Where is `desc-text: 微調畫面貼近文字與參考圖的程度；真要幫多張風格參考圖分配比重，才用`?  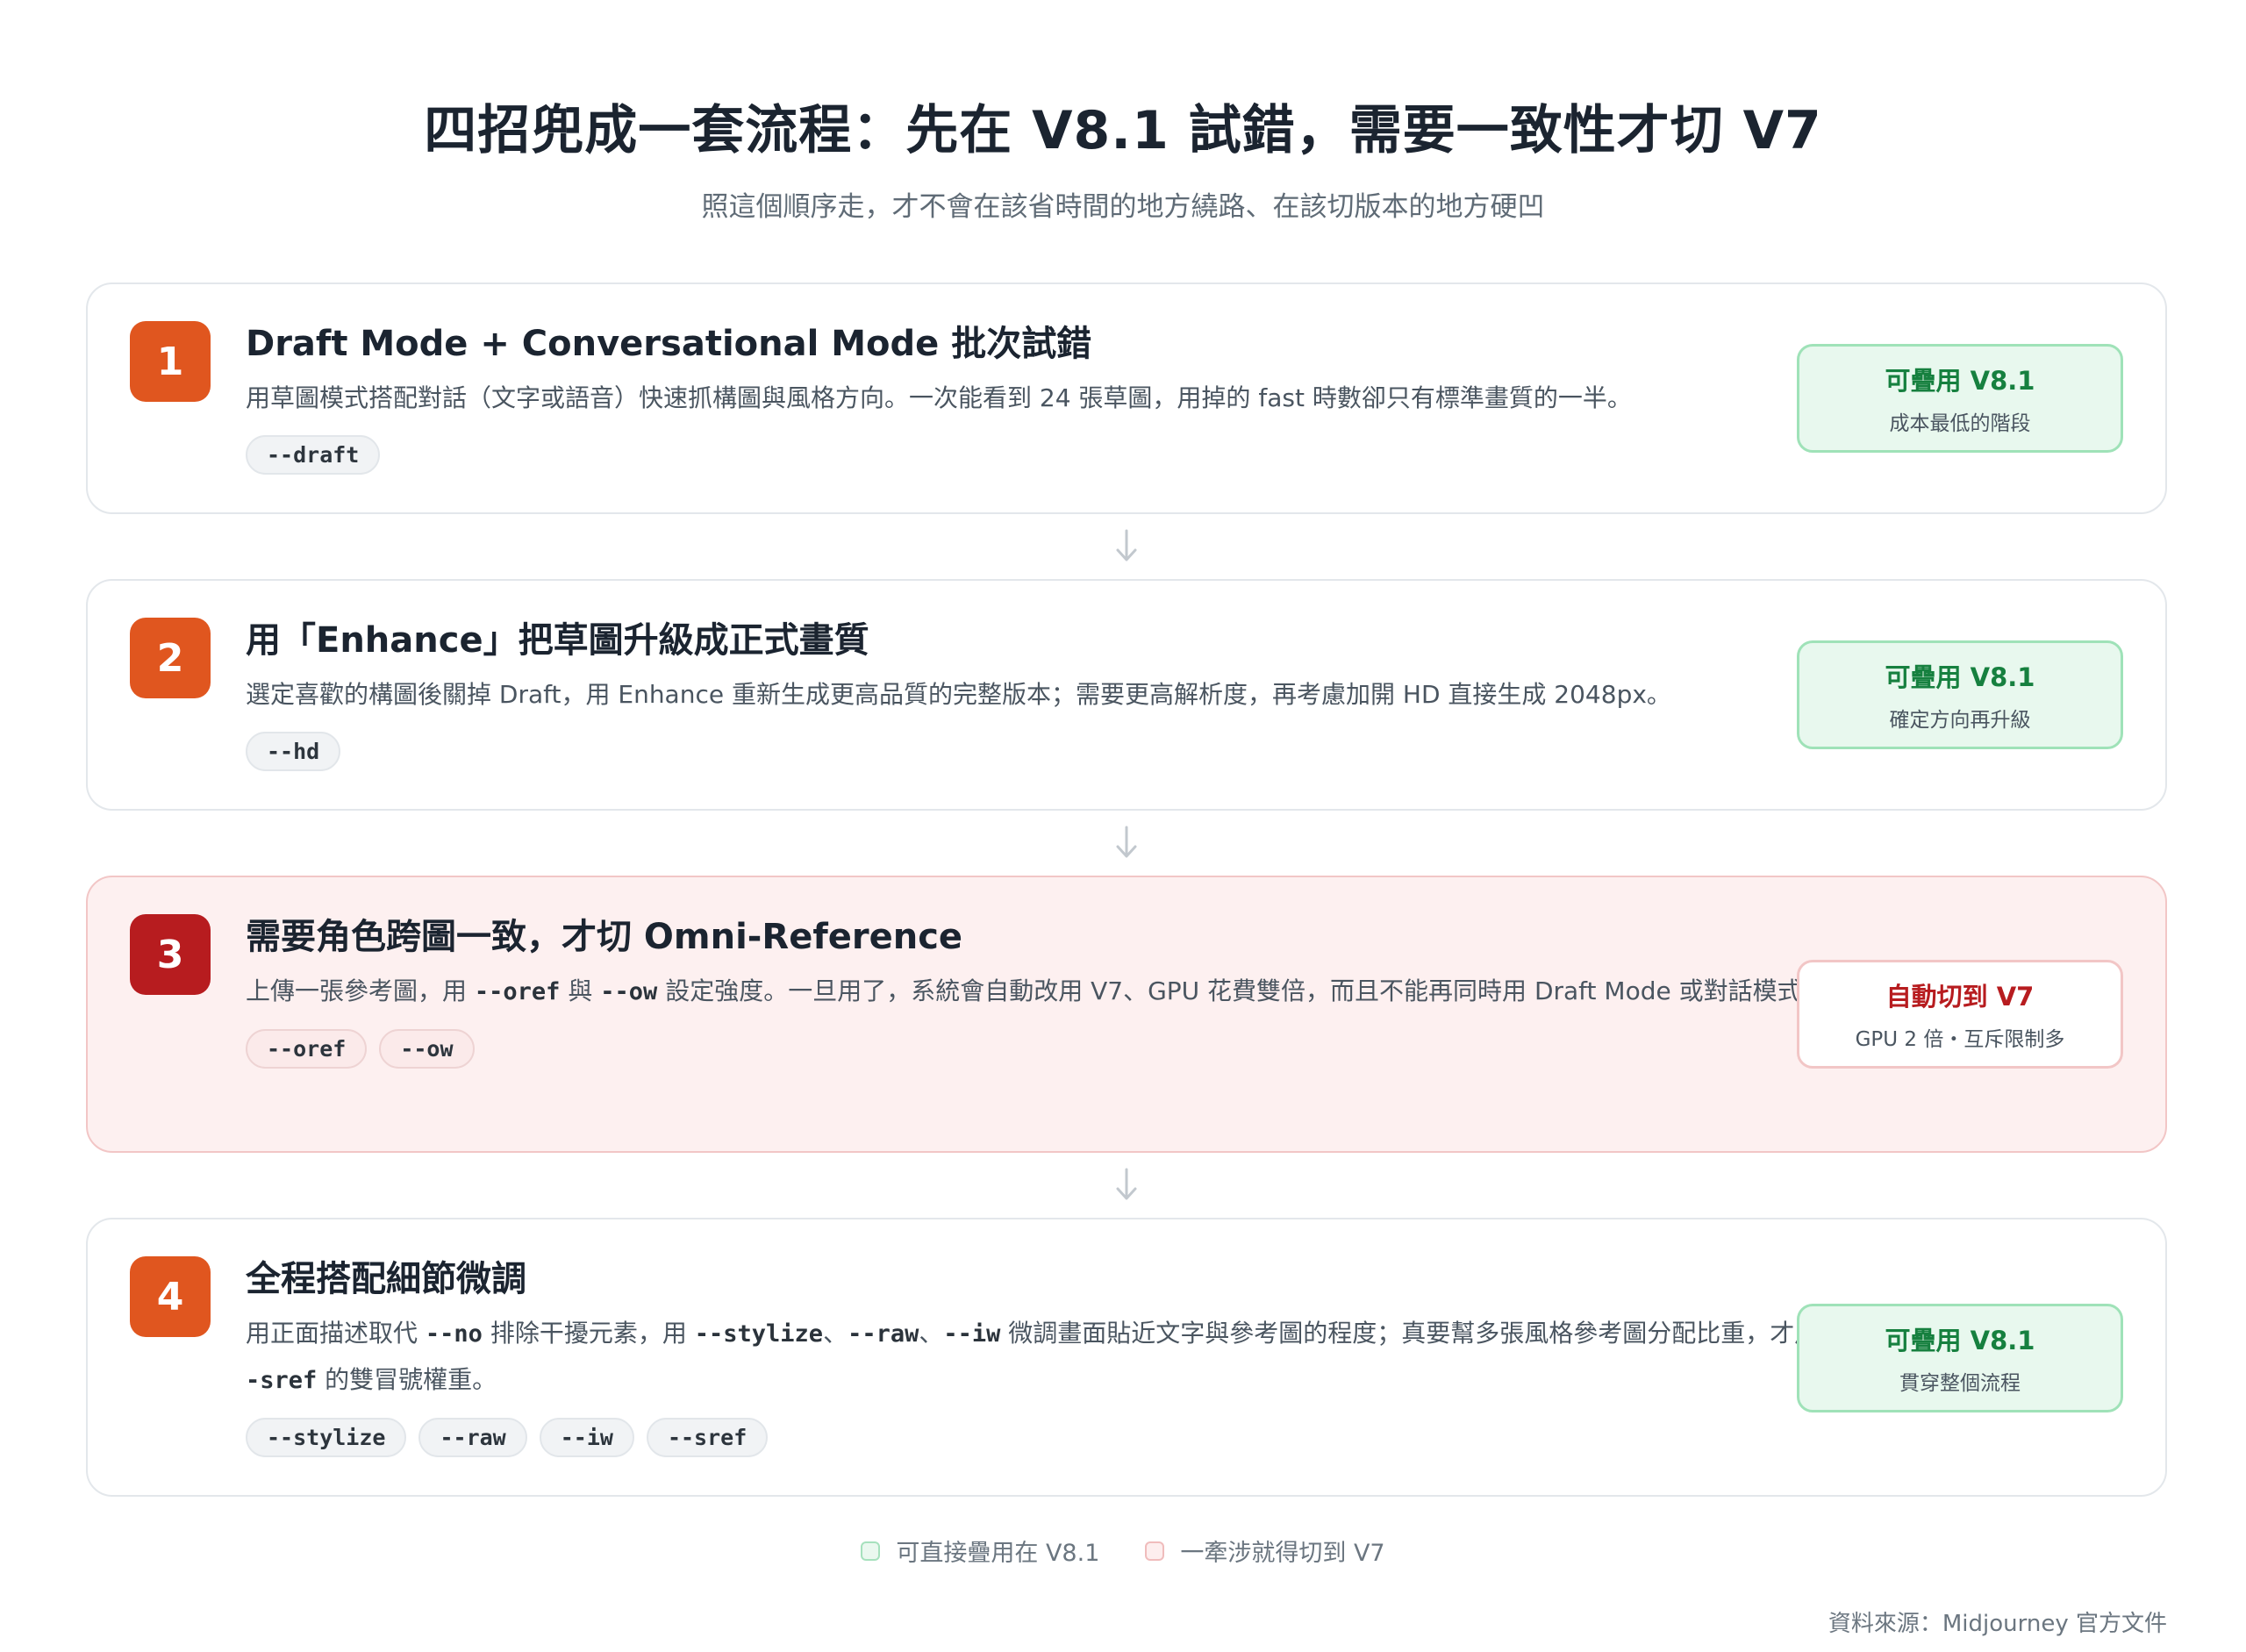
desc-text: 微調畫面貼近文字與參考圖的程度；真要幫多張風格參考圖分配比重，才用 is located at coordinates (1414, 1333).